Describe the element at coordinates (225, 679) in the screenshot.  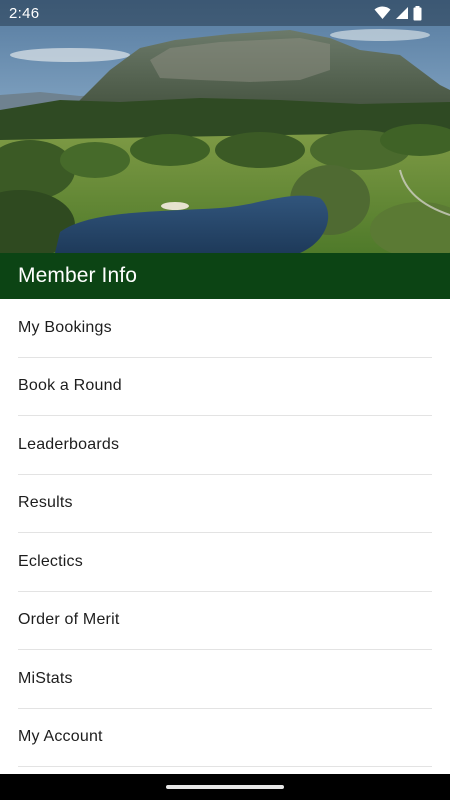
I see `menu-item-mistats: MiStats` at that location.